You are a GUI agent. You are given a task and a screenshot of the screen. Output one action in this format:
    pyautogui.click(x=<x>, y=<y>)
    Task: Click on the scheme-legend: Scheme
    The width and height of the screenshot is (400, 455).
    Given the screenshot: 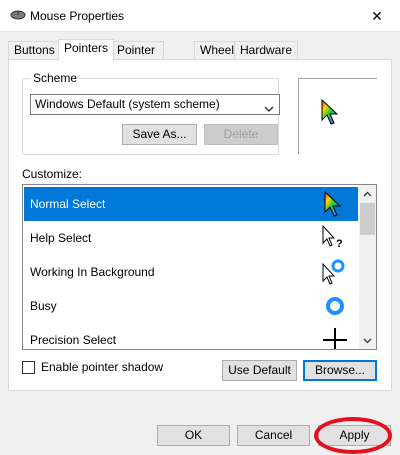 What is the action you would take?
    pyautogui.click(x=55, y=78)
    